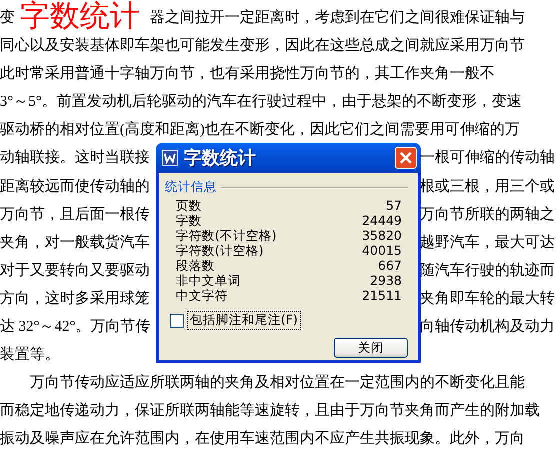 The height and width of the screenshot is (459, 559). Describe the element at coordinates (191, 187) in the screenshot. I see `section-heading: 统计信息` at that location.